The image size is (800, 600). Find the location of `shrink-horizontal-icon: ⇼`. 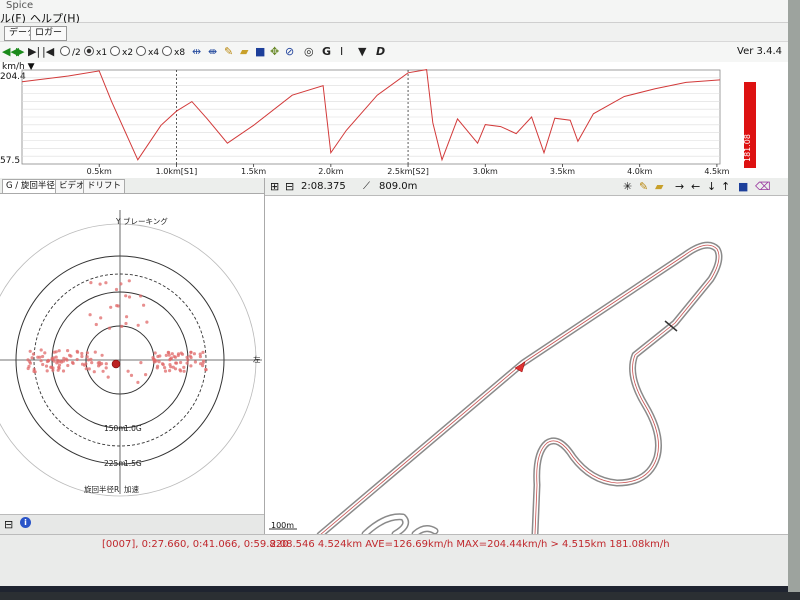

shrink-horizontal-icon: ⇼ is located at coordinates (212, 52).